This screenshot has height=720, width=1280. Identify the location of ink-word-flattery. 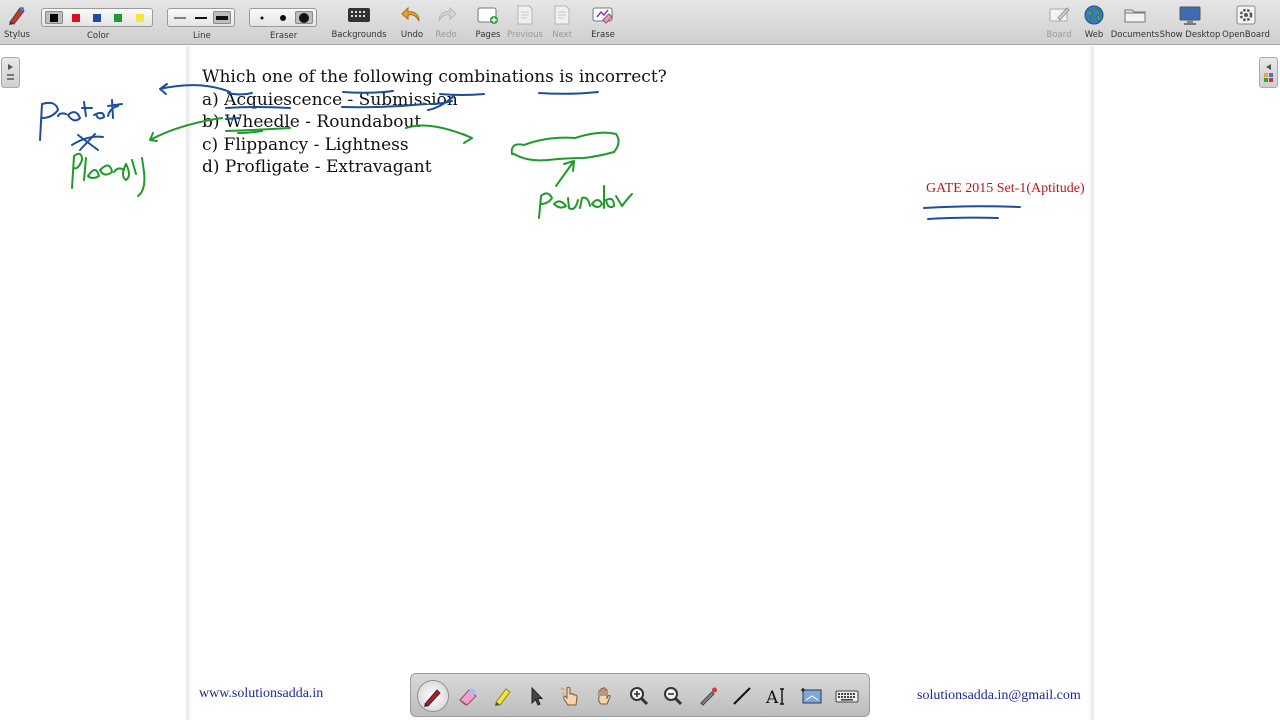
(108, 174).